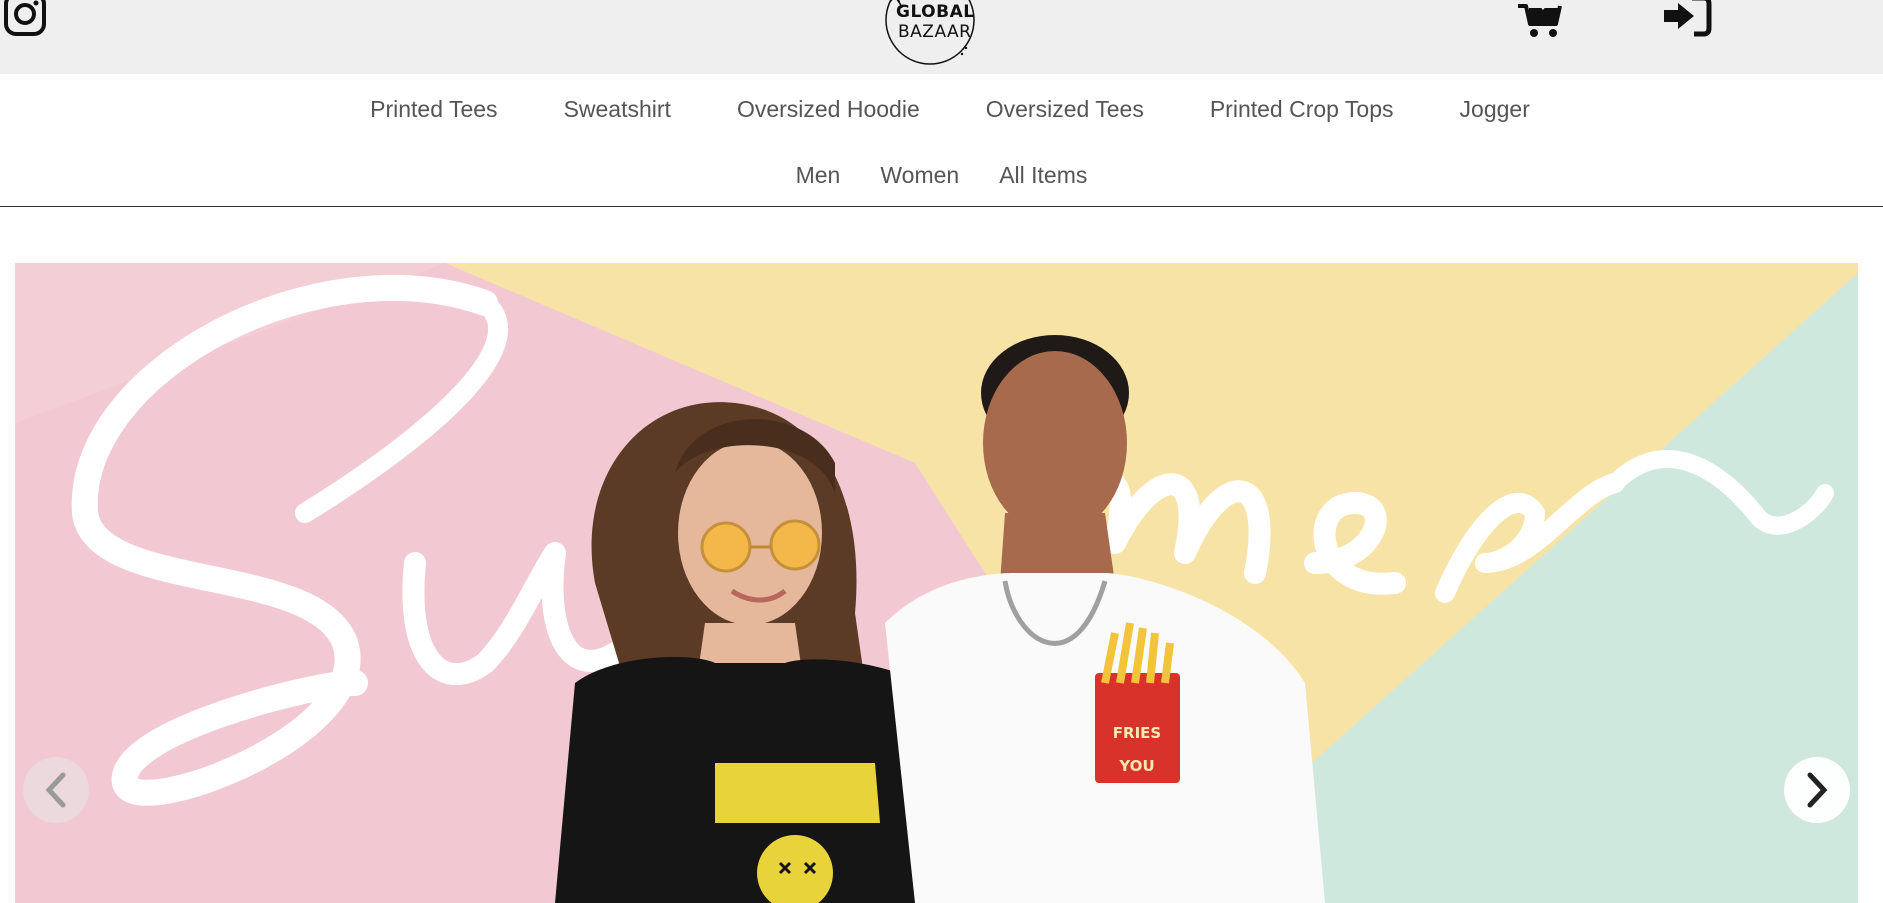  I want to click on nav-link-printed-tees: Printed Tees, so click(433, 109).